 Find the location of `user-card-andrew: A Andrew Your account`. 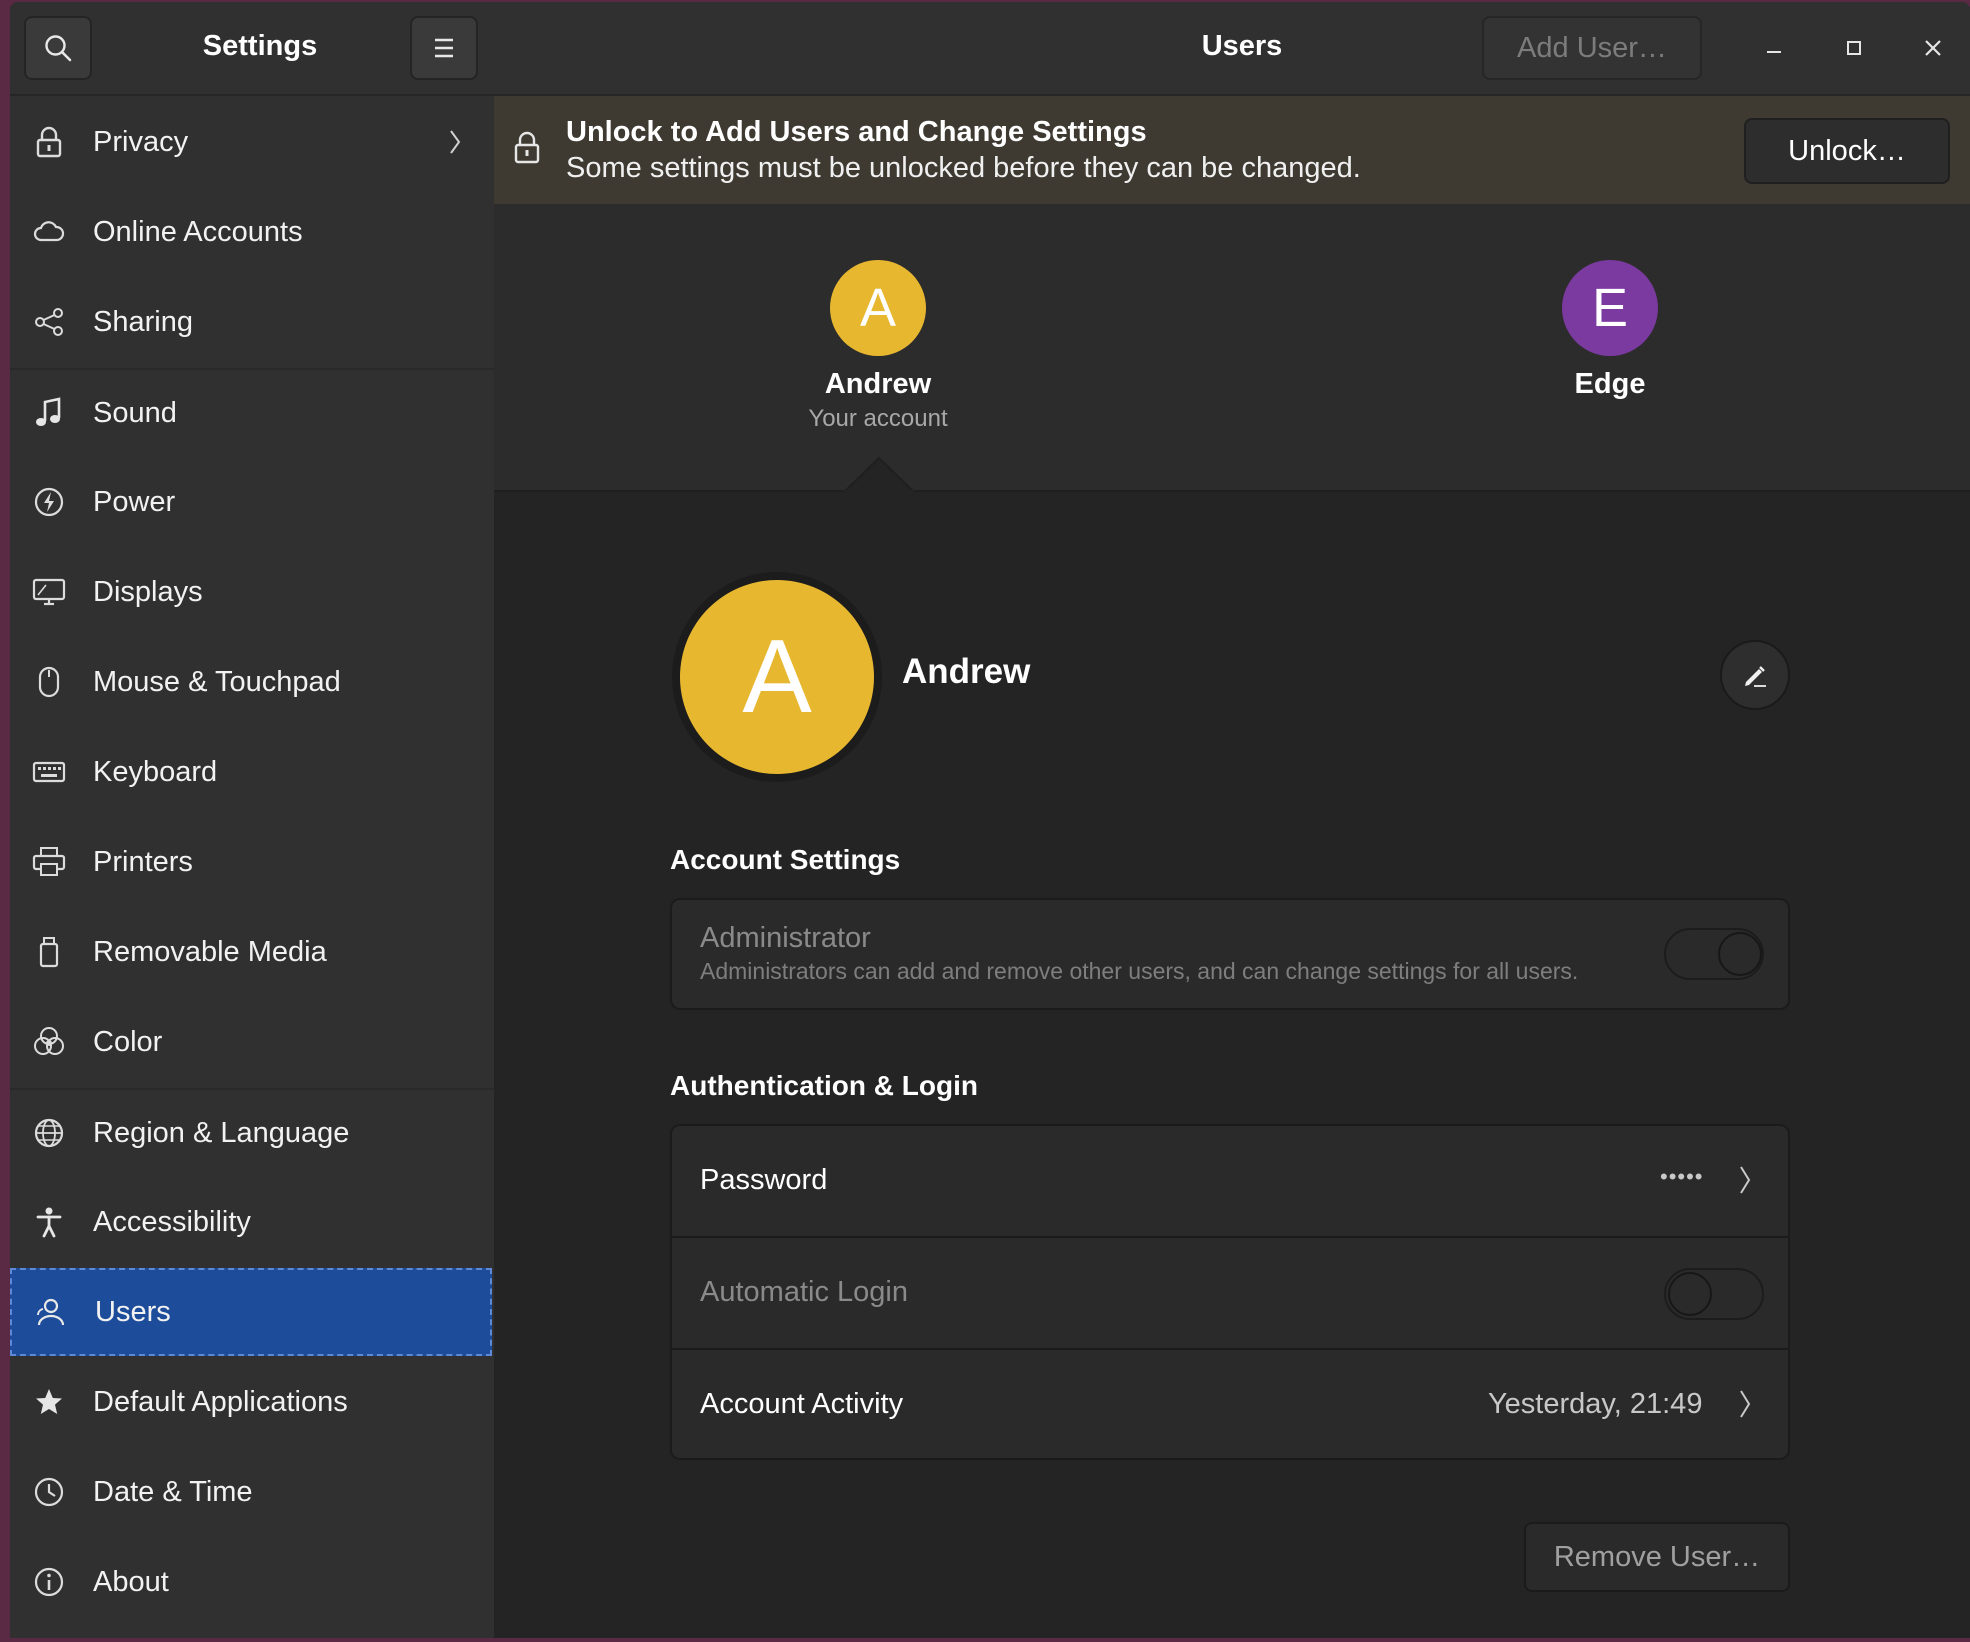

user-card-andrew: A Andrew Your account is located at coordinates (878, 346).